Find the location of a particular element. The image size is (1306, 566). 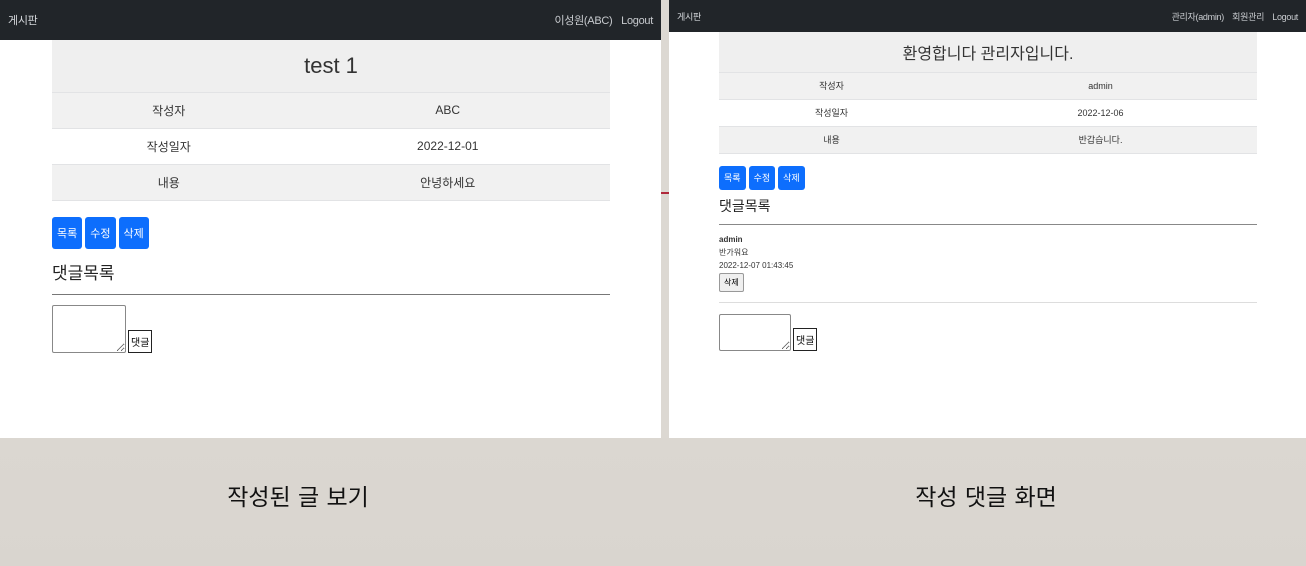

navbar: 게시판 관리자(admin) 회원관리 Logout is located at coordinates (987, 16).